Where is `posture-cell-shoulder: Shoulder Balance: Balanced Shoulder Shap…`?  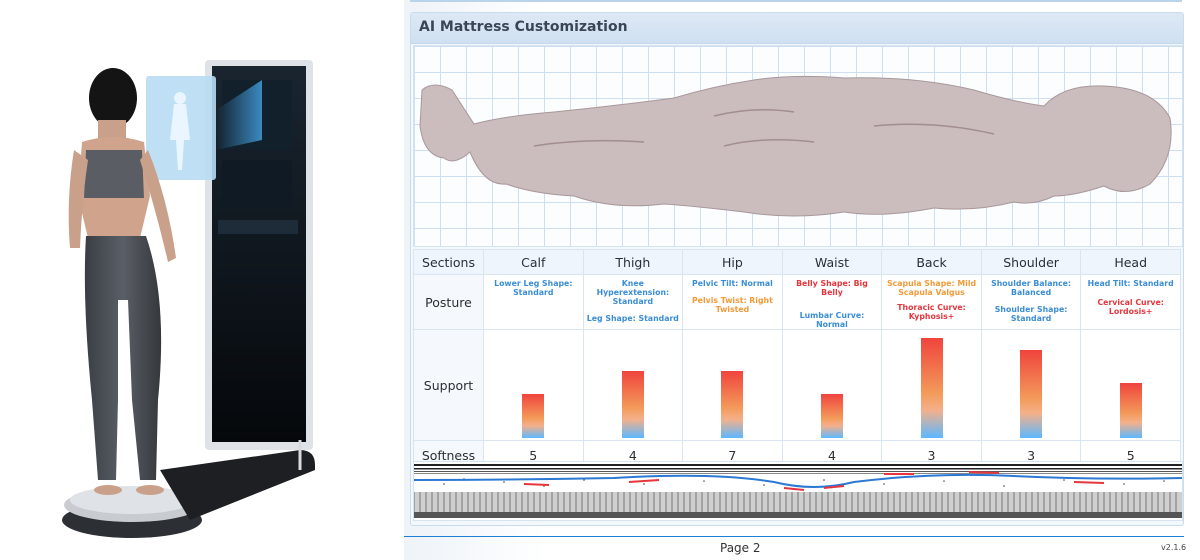 posture-cell-shoulder: Shoulder Balance: Balanced Shoulder Shap… is located at coordinates (1031, 302).